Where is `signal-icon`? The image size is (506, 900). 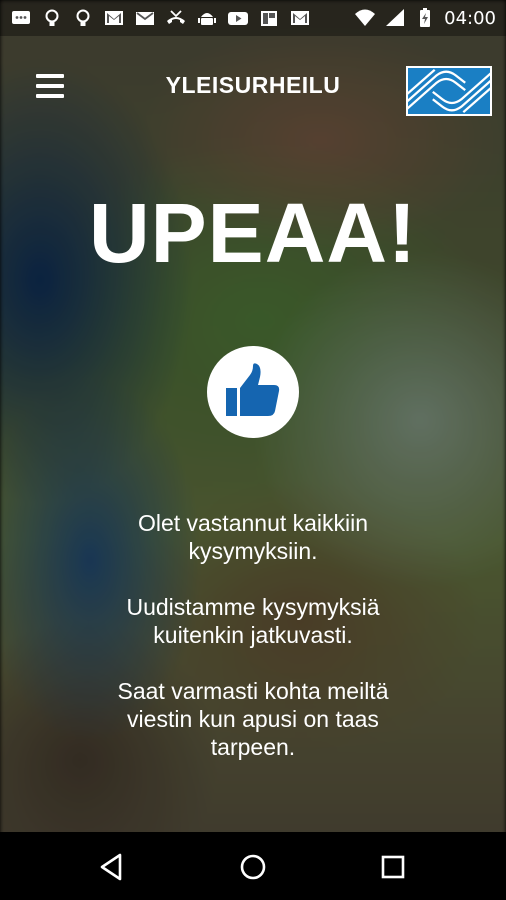 signal-icon is located at coordinates (395, 18).